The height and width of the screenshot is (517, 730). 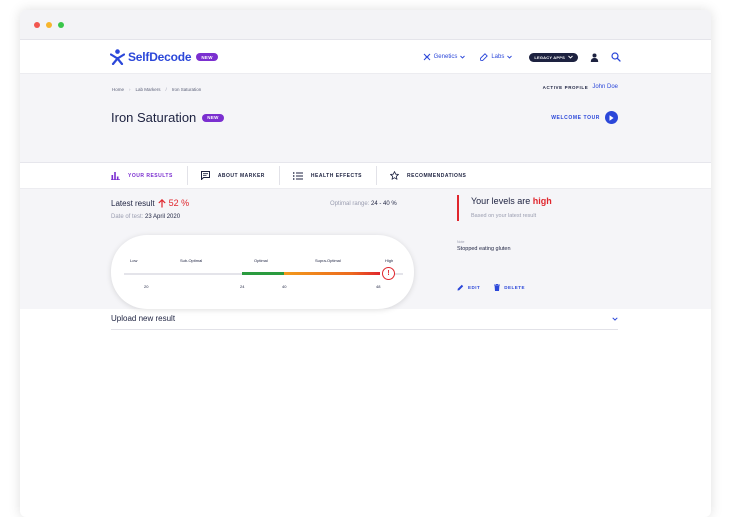 I want to click on levels-based-on: Based on your latest result, so click(x=504, y=216).